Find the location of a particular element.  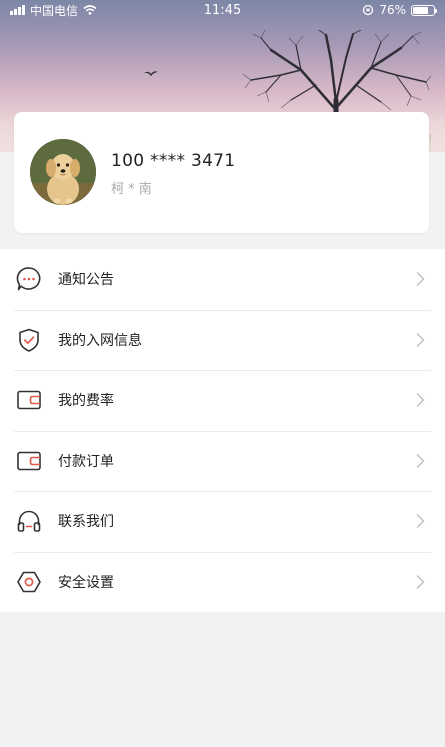

status-bar: 中国电信 11:45 76% is located at coordinates (222, 10).